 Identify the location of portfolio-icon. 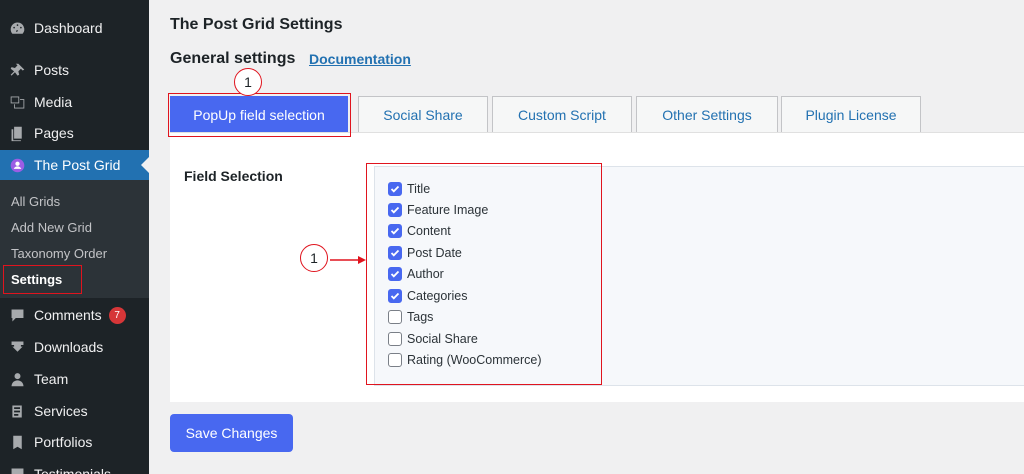
(17, 442).